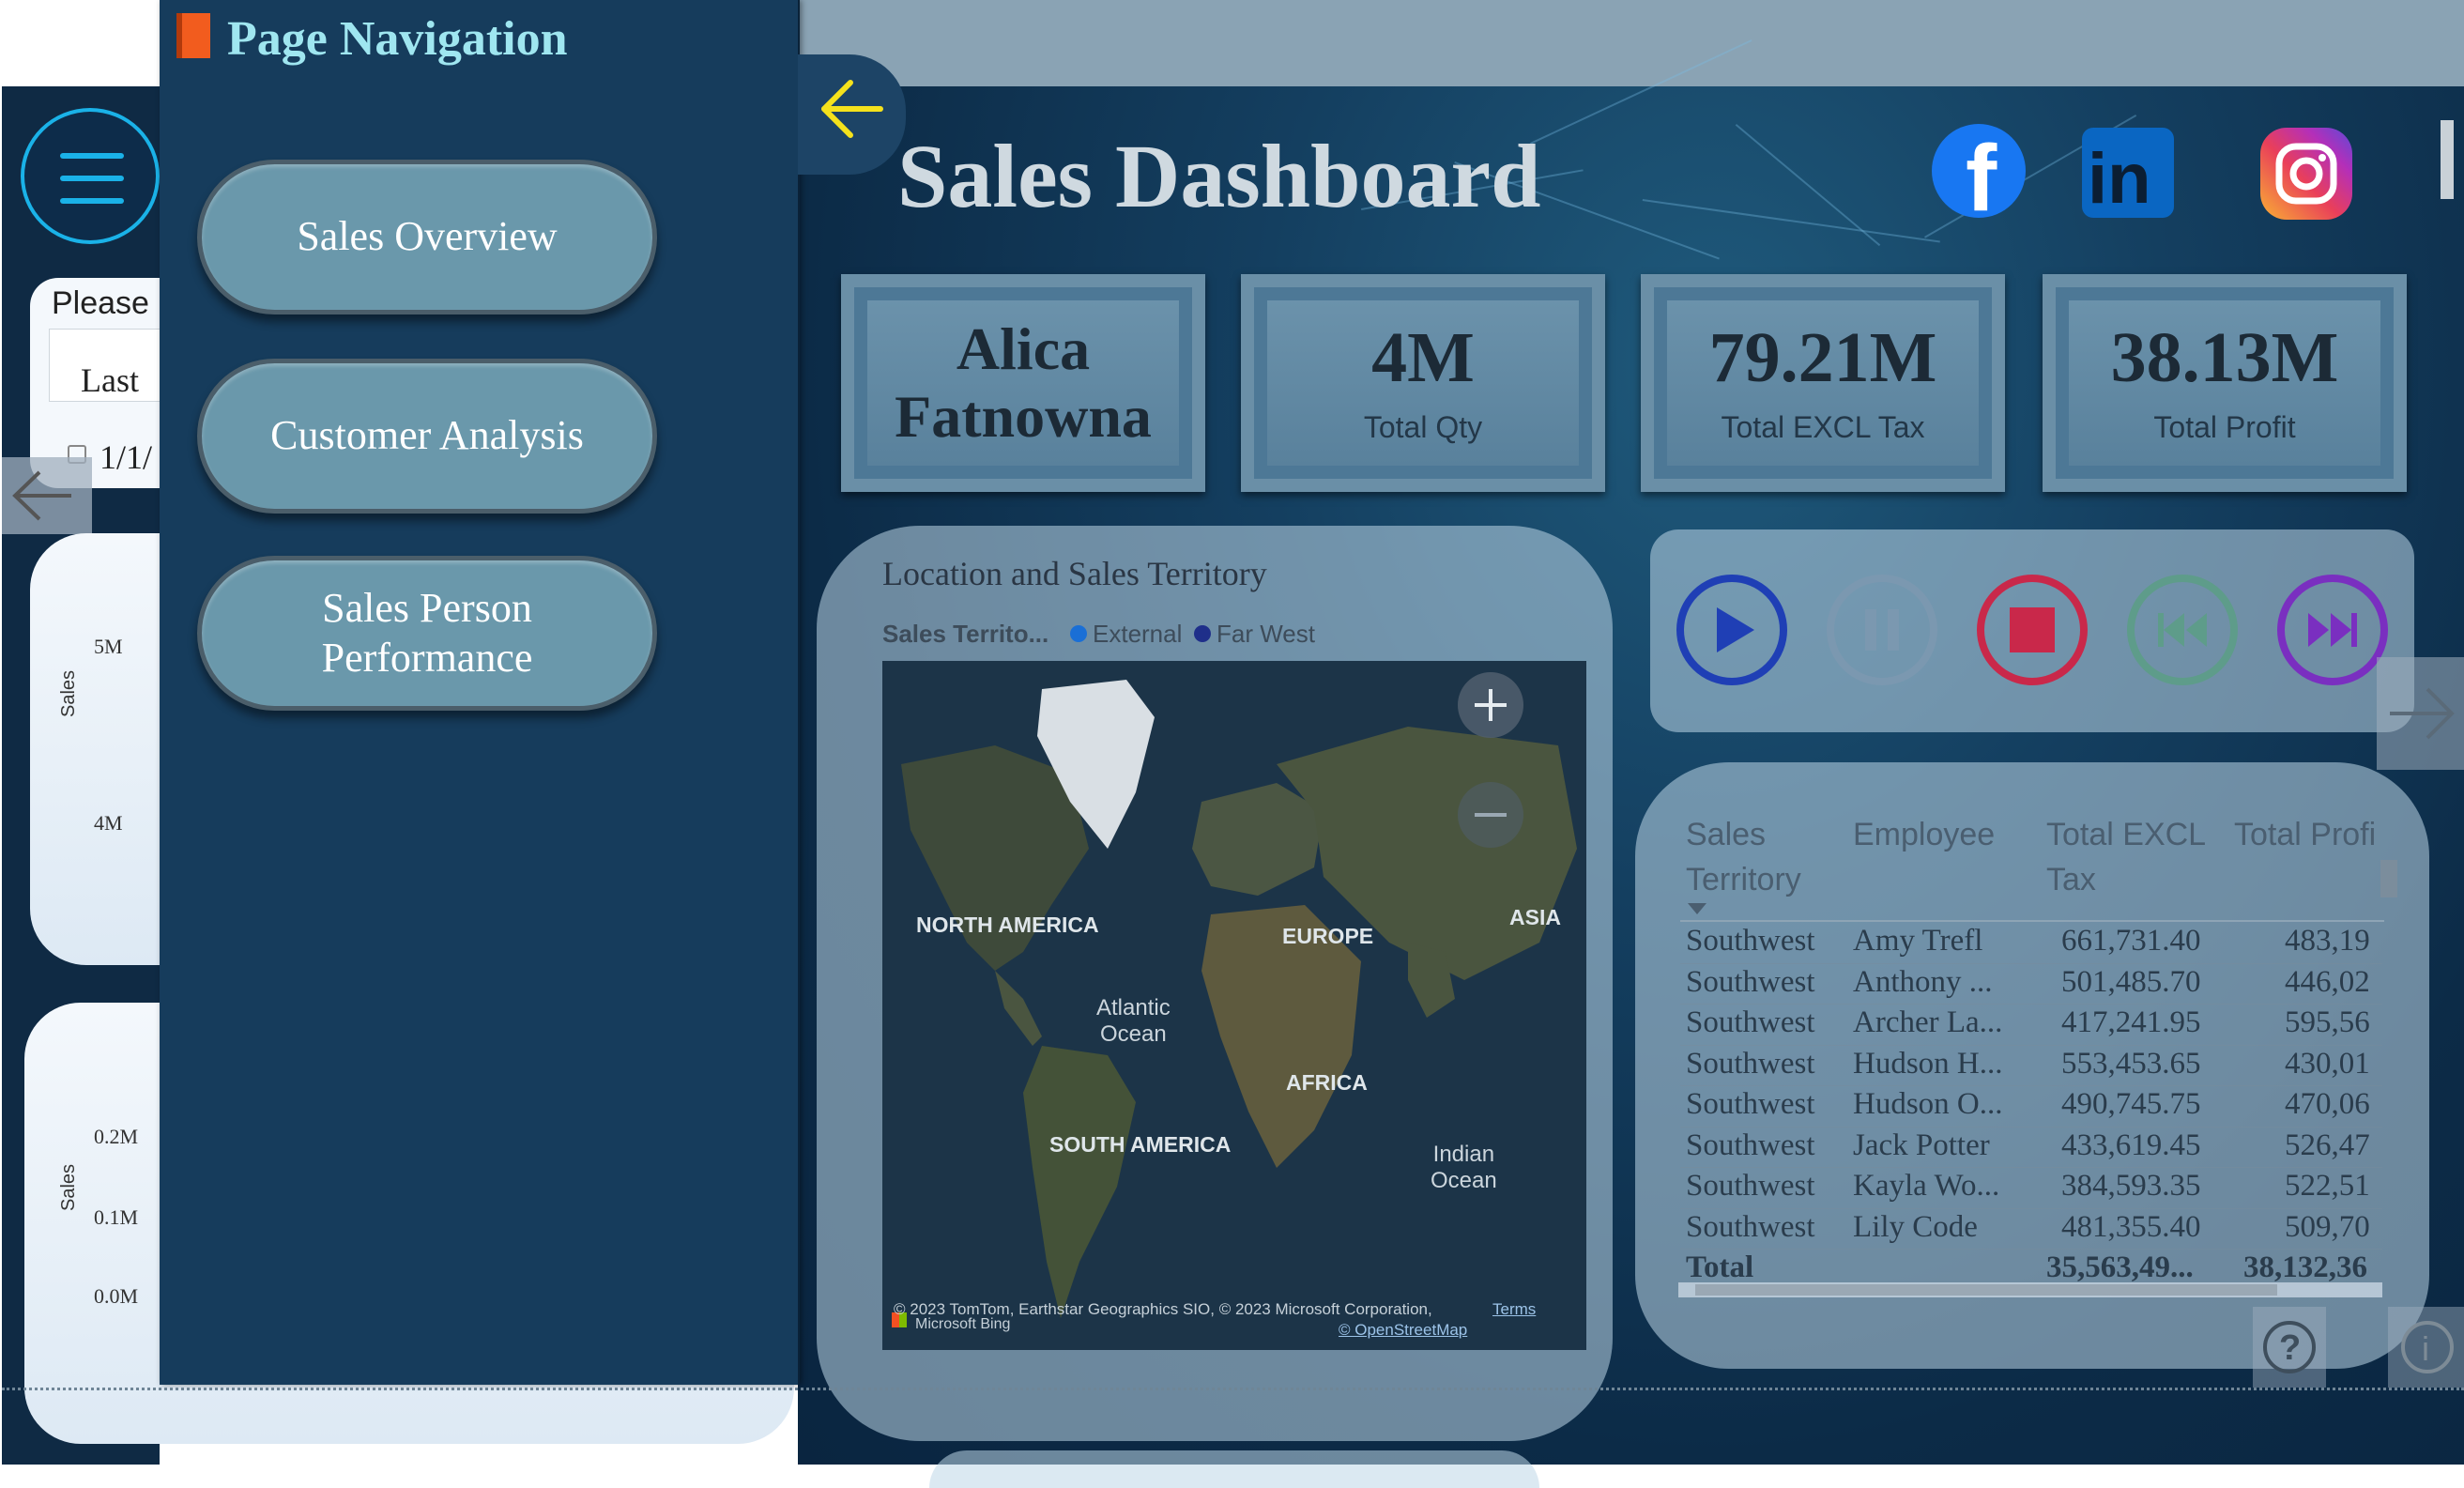 The image size is (2464, 1488). I want to click on cell-employee: Jack Potter, so click(1922, 1145).